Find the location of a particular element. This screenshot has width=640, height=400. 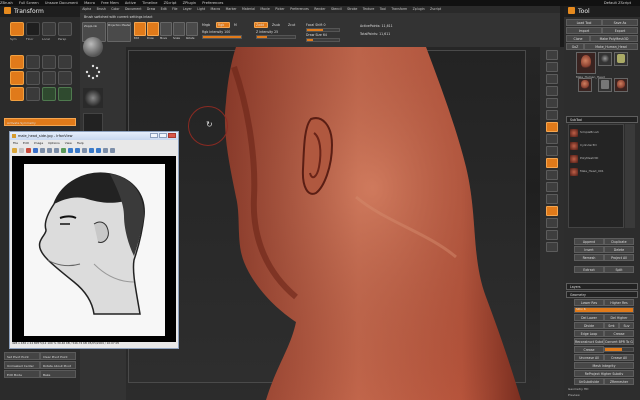

persp-view-button is located at coordinates (552, 127).